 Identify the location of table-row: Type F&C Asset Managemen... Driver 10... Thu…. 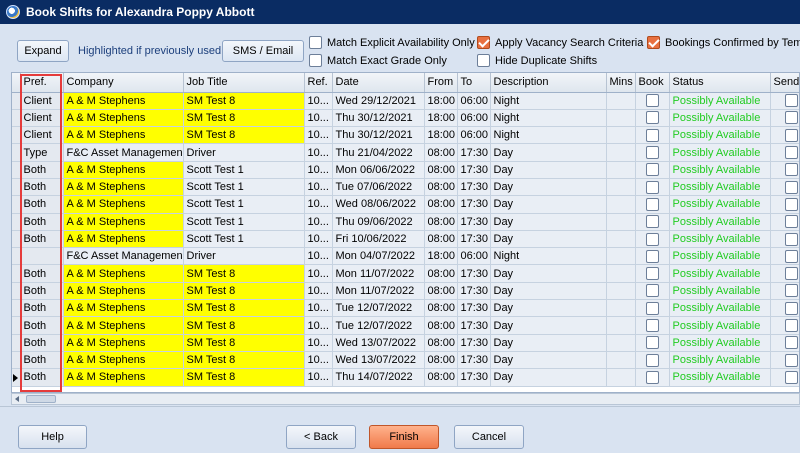
(405, 152).